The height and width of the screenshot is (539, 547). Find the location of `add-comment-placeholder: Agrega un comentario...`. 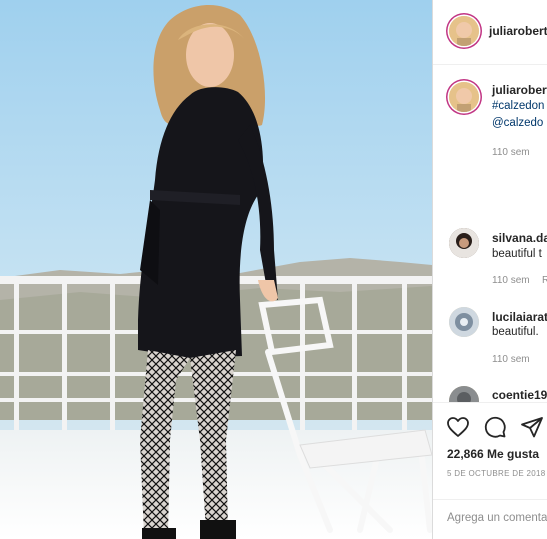

add-comment-placeholder: Agrega un comentario... is located at coordinates (497, 518).